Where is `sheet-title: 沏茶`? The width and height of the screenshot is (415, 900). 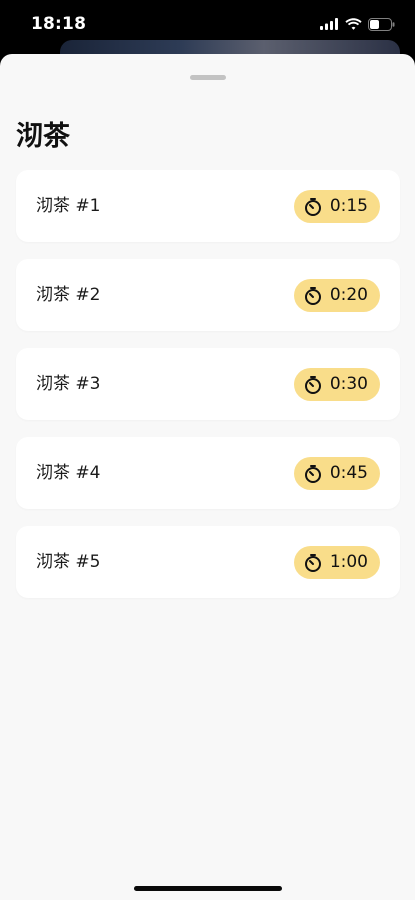
sheet-title: 沏茶 is located at coordinates (43, 136).